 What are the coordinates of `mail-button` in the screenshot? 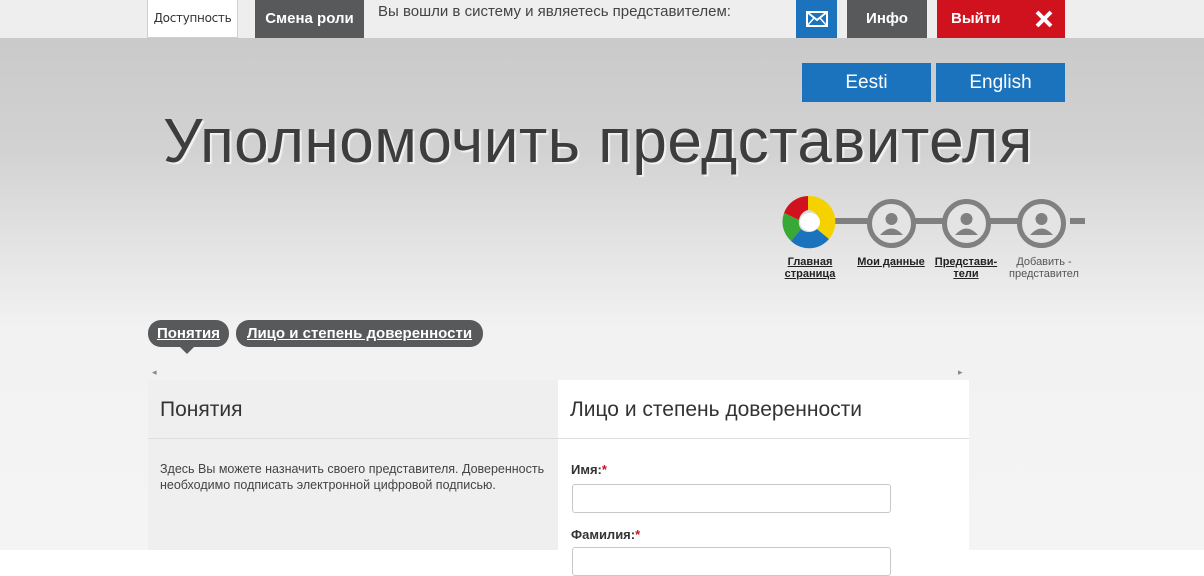 It's located at (816, 19).